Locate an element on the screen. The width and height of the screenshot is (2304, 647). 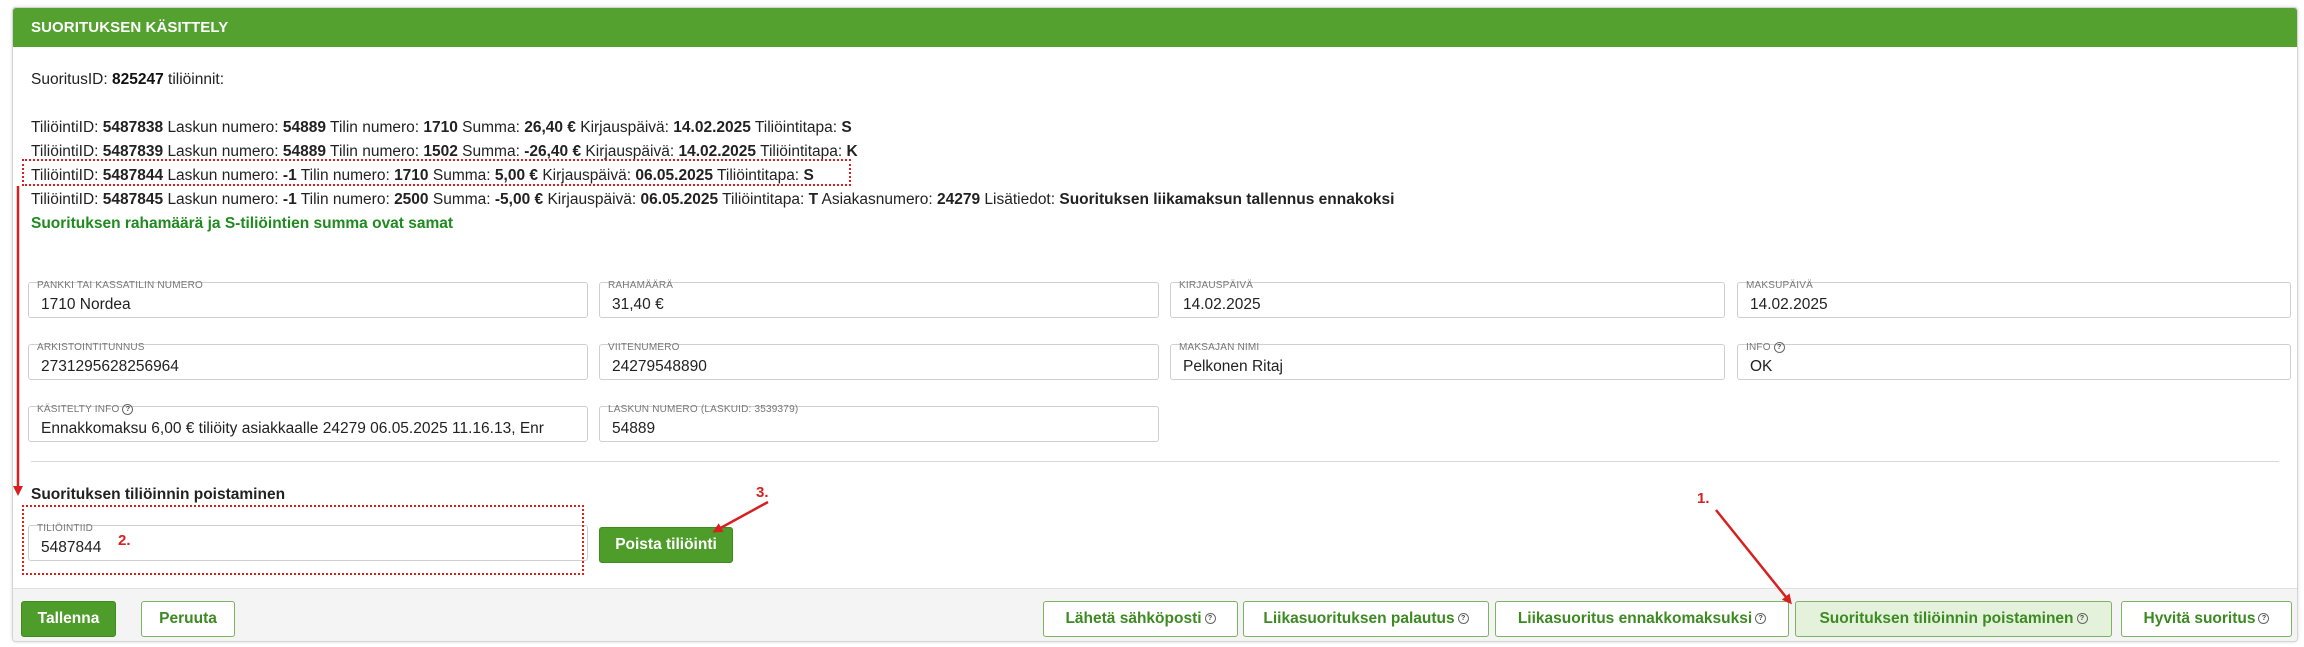
annotation-2: 2. is located at coordinates (124, 540).